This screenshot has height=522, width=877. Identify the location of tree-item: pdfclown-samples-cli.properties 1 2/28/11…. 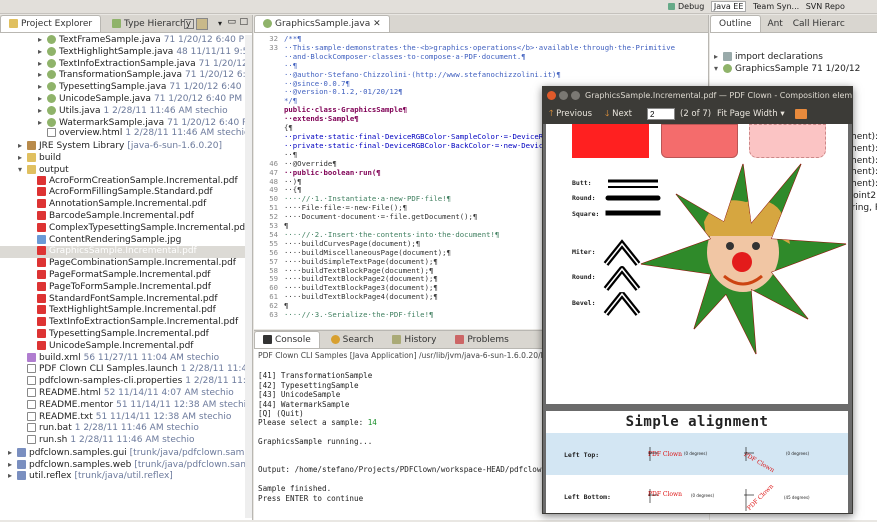
(126, 382).